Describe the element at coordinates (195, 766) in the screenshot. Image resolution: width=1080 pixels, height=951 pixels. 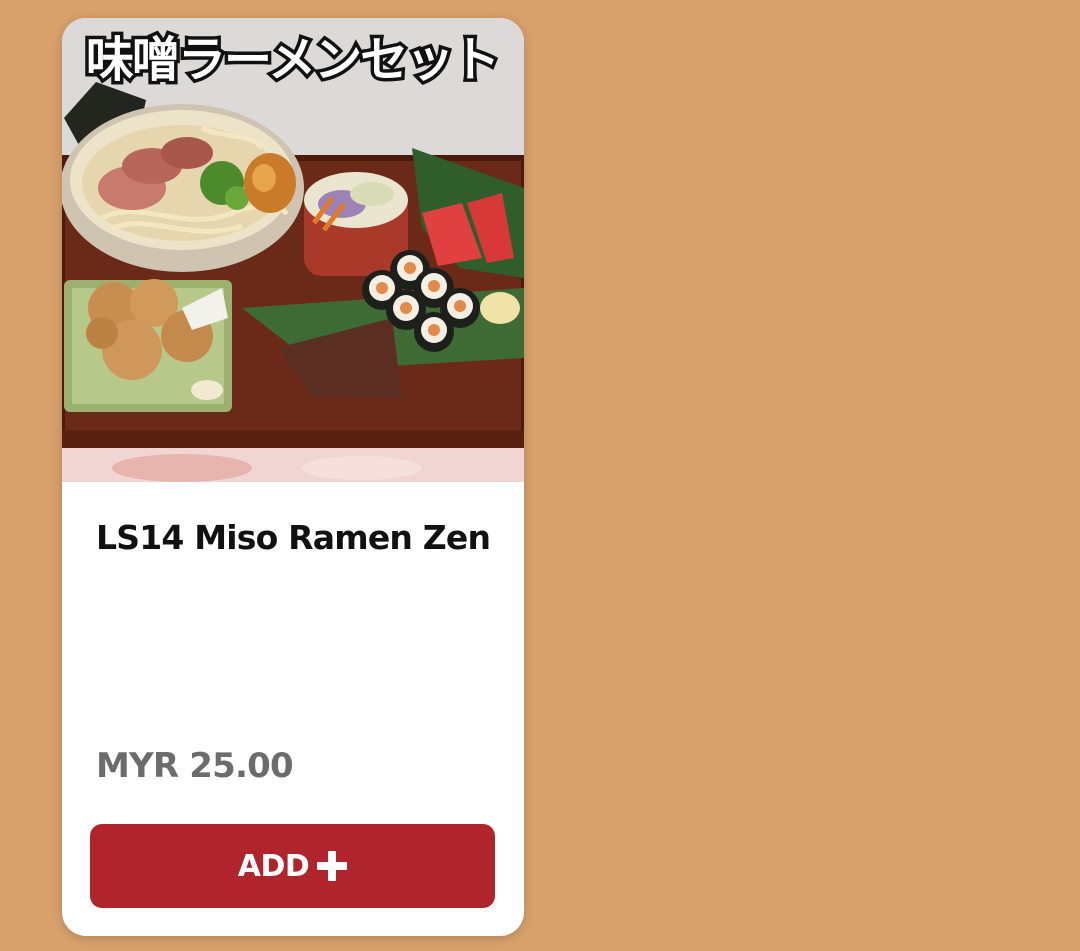
I see `product-price: MYR 25.00` at that location.